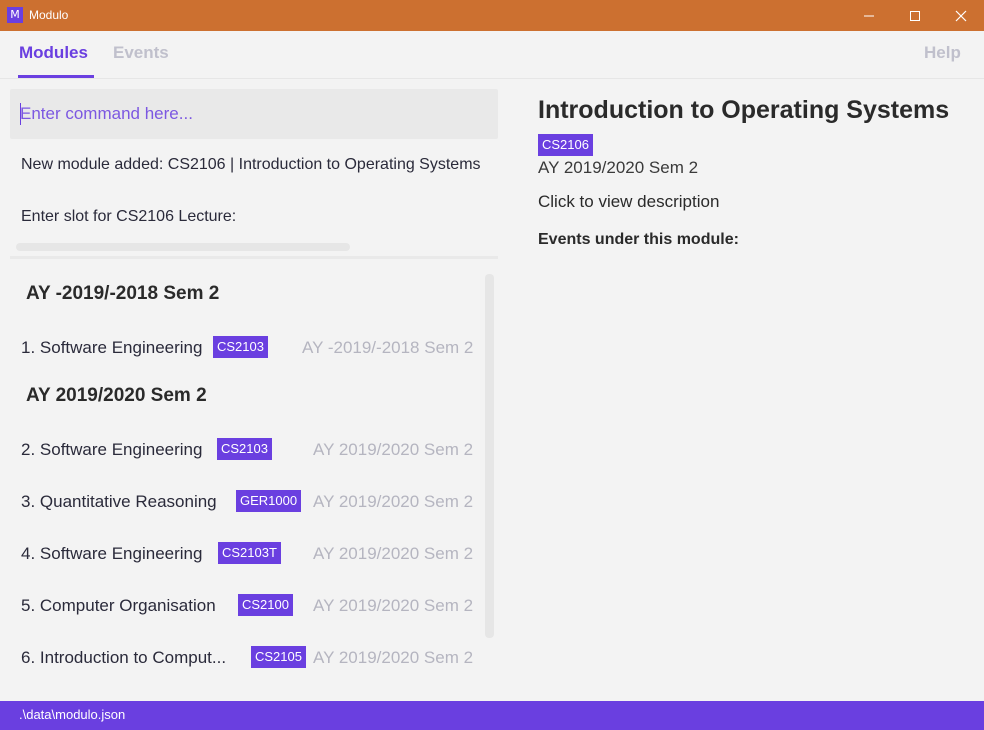 This screenshot has height=730, width=984. I want to click on module-code-badge: CS2105, so click(278, 657).